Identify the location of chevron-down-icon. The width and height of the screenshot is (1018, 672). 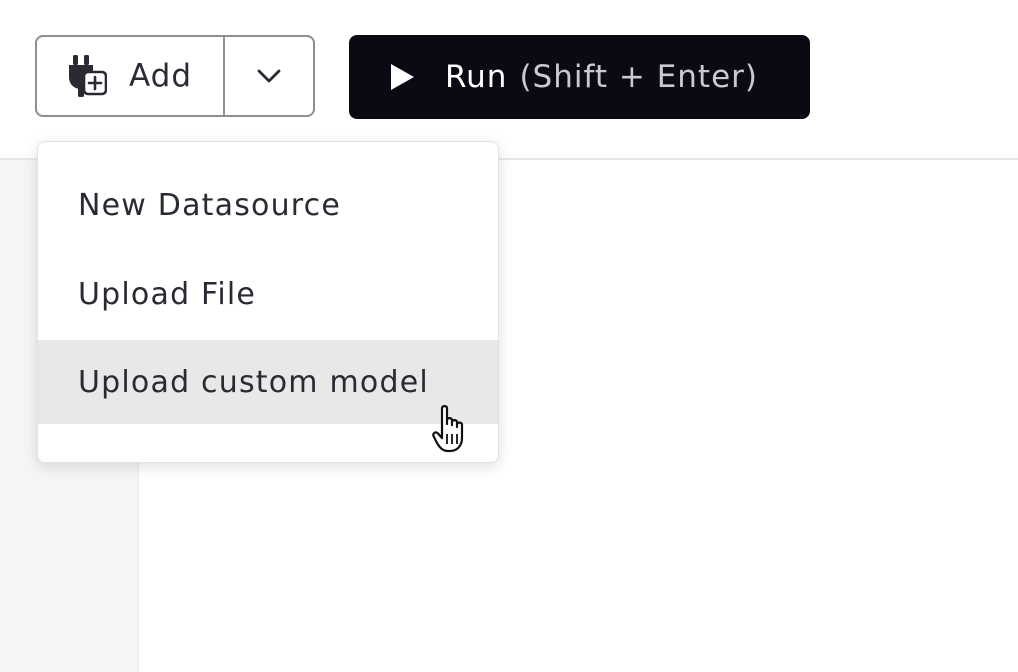
(269, 76).